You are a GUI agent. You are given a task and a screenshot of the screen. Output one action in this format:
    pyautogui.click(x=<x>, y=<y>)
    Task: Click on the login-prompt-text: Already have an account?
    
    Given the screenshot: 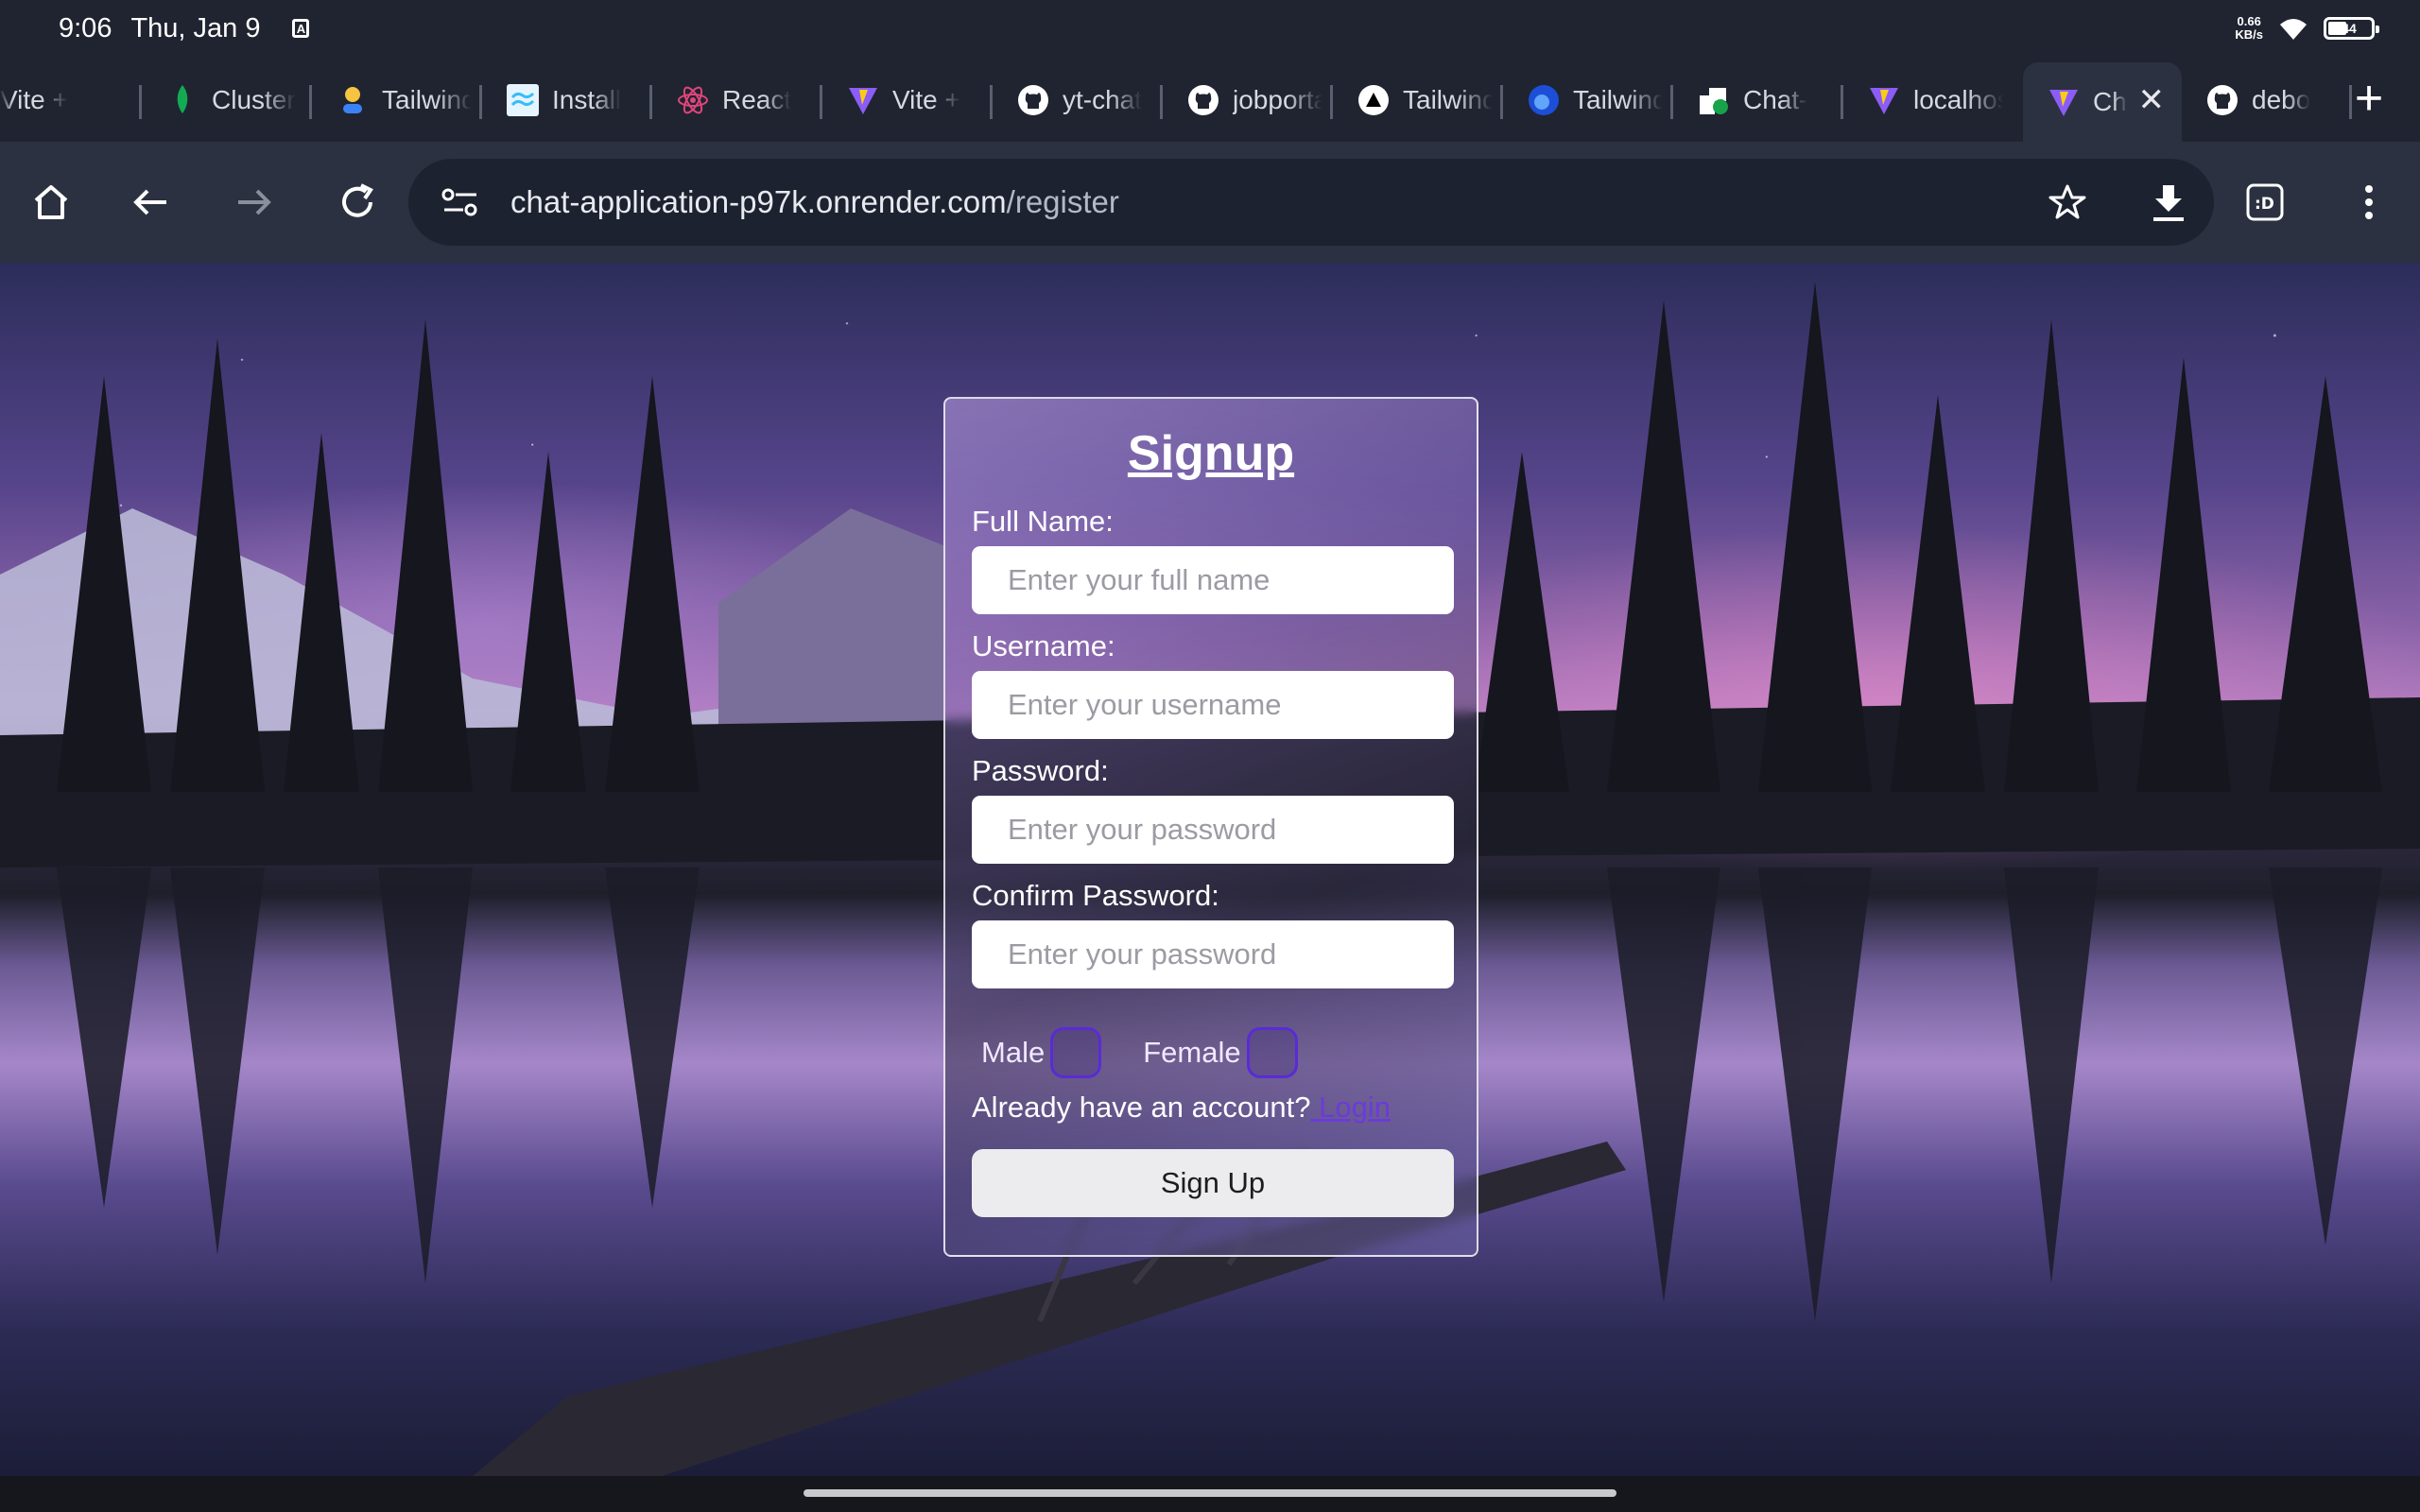 What is the action you would take?
    pyautogui.click(x=1141, y=1107)
    